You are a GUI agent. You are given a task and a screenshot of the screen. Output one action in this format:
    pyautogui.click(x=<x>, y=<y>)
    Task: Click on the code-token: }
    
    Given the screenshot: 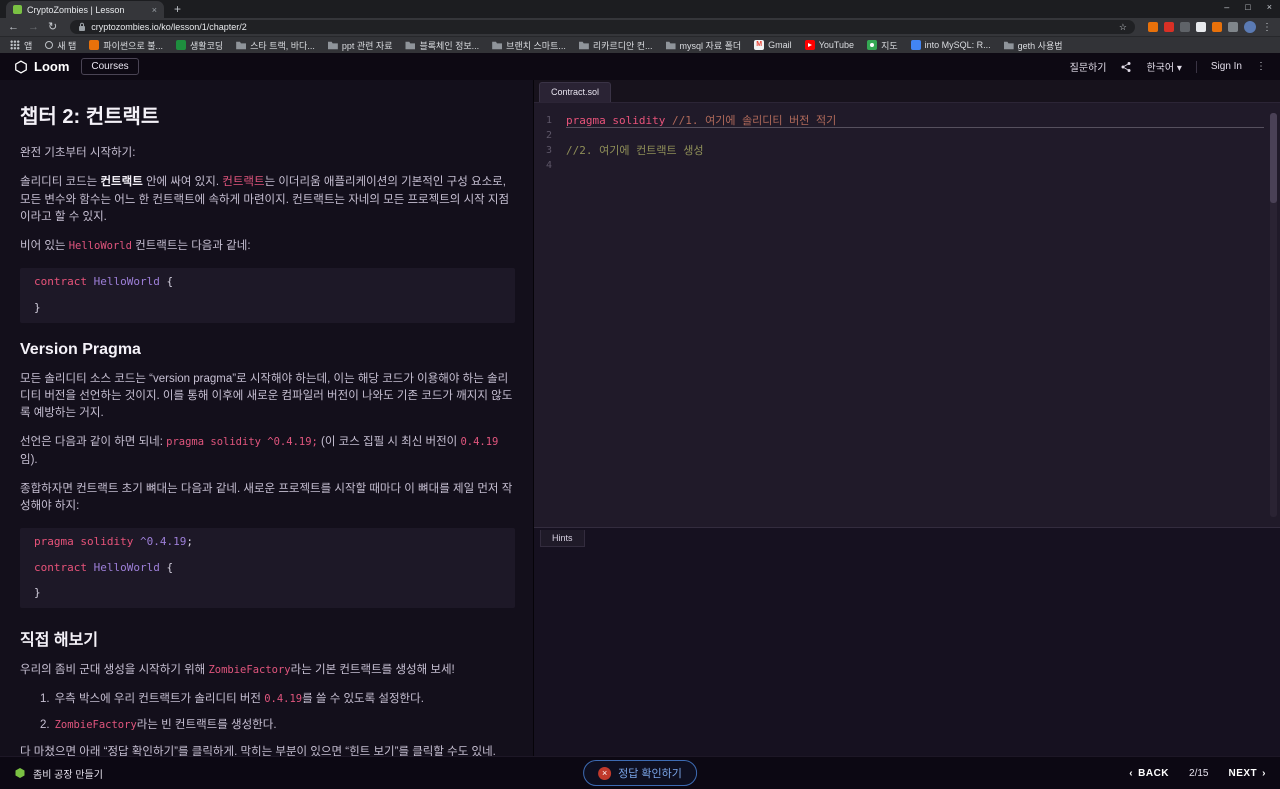 What is the action you would take?
    pyautogui.click(x=37, y=307)
    